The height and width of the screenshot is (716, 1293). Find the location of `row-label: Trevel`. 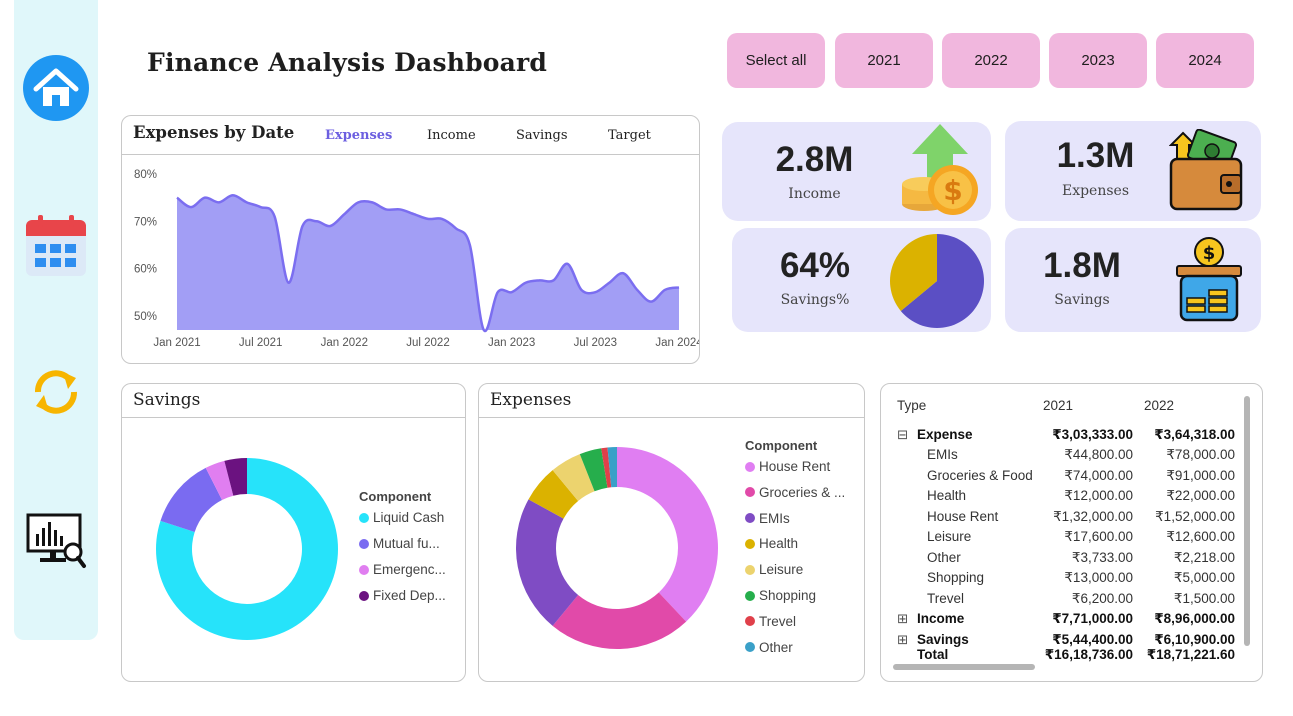

row-label: Trevel is located at coordinates (946, 598).